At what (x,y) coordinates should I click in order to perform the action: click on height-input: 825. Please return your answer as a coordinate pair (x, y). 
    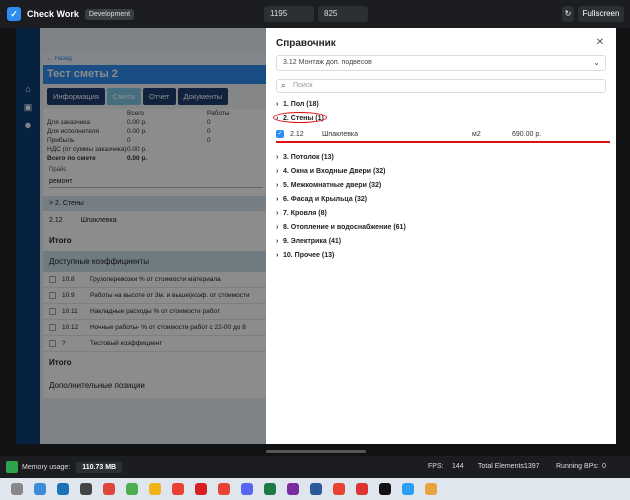
    Looking at the image, I should click on (343, 14).